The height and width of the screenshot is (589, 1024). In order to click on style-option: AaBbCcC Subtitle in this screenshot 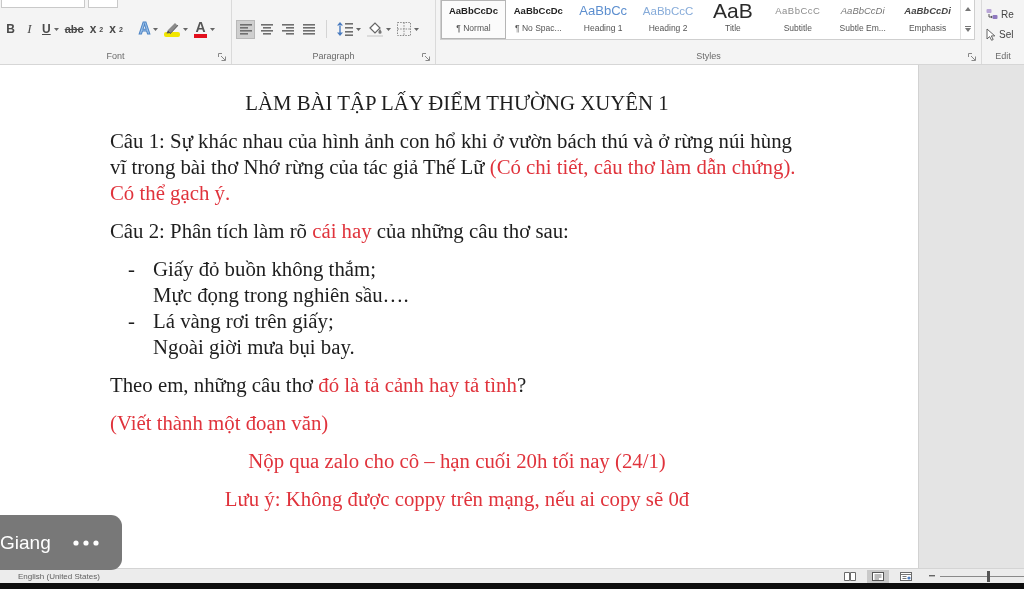, I will do `click(798, 19)`.